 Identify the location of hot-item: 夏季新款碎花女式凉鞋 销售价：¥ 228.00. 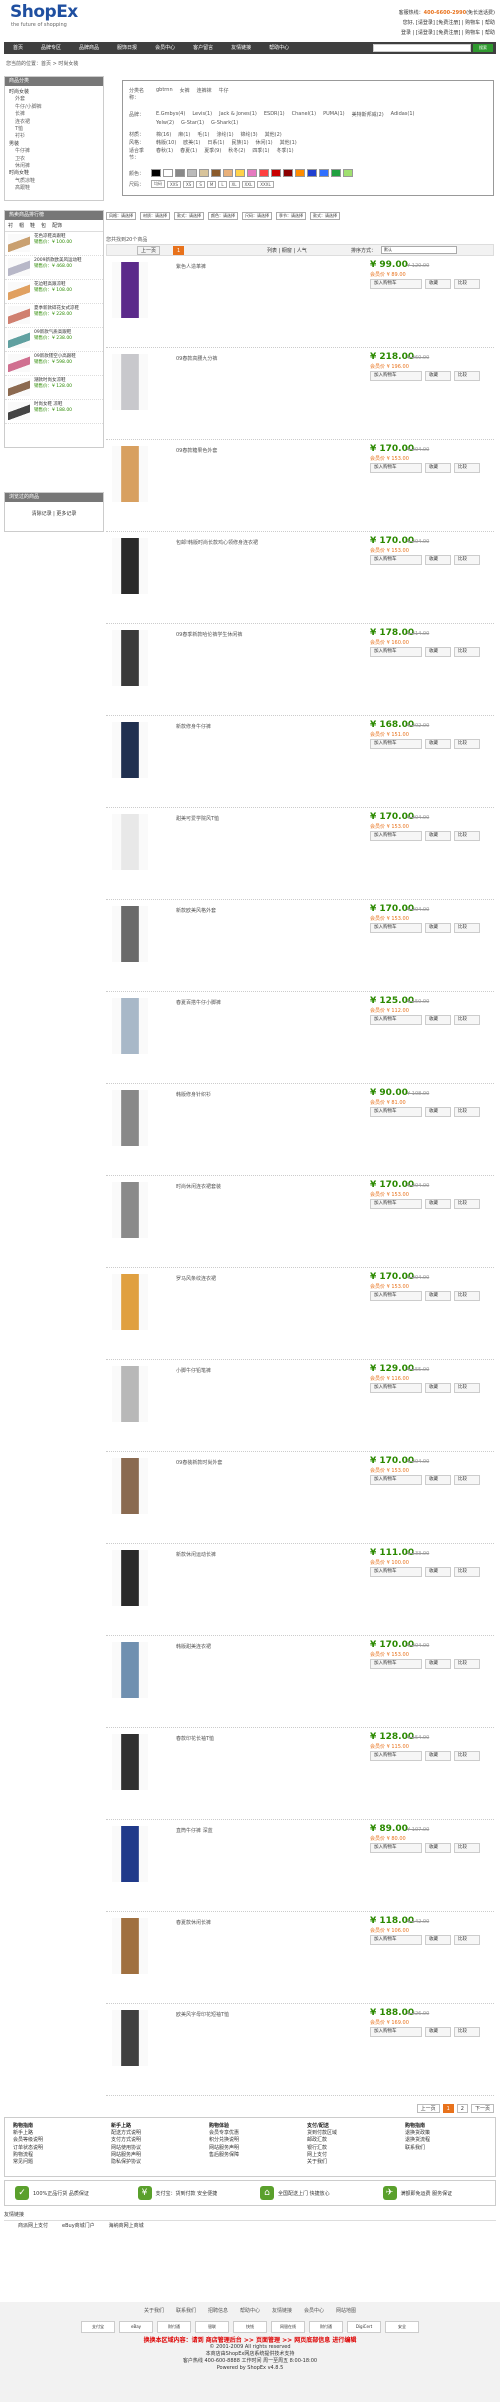
(54, 316).